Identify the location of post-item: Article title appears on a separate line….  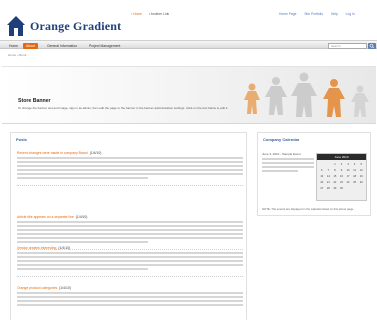
(130, 232).